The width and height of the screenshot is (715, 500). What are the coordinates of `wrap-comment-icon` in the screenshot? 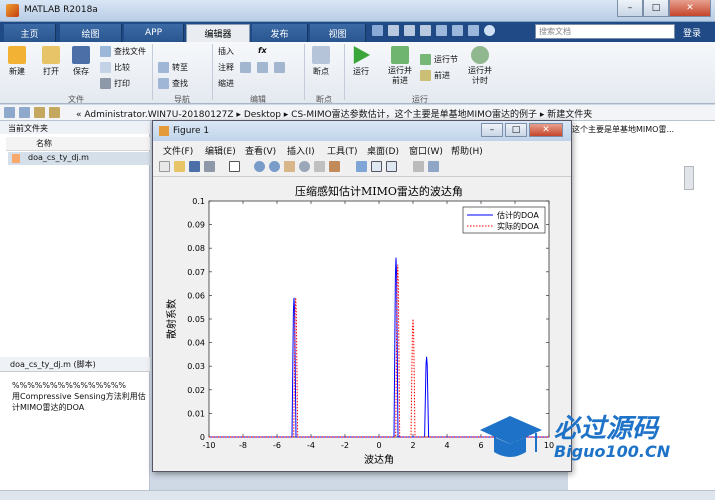 It's located at (262, 67).